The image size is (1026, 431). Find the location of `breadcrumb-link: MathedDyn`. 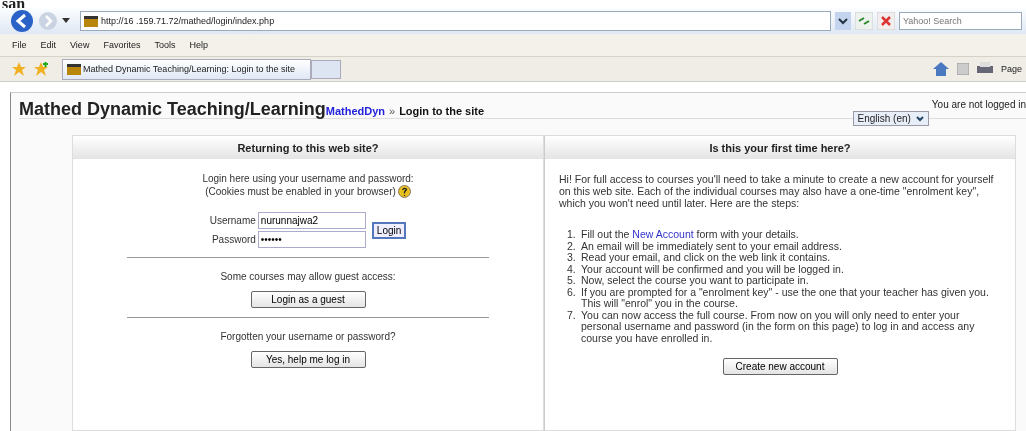

breadcrumb-link: MathedDyn is located at coordinates (355, 111).